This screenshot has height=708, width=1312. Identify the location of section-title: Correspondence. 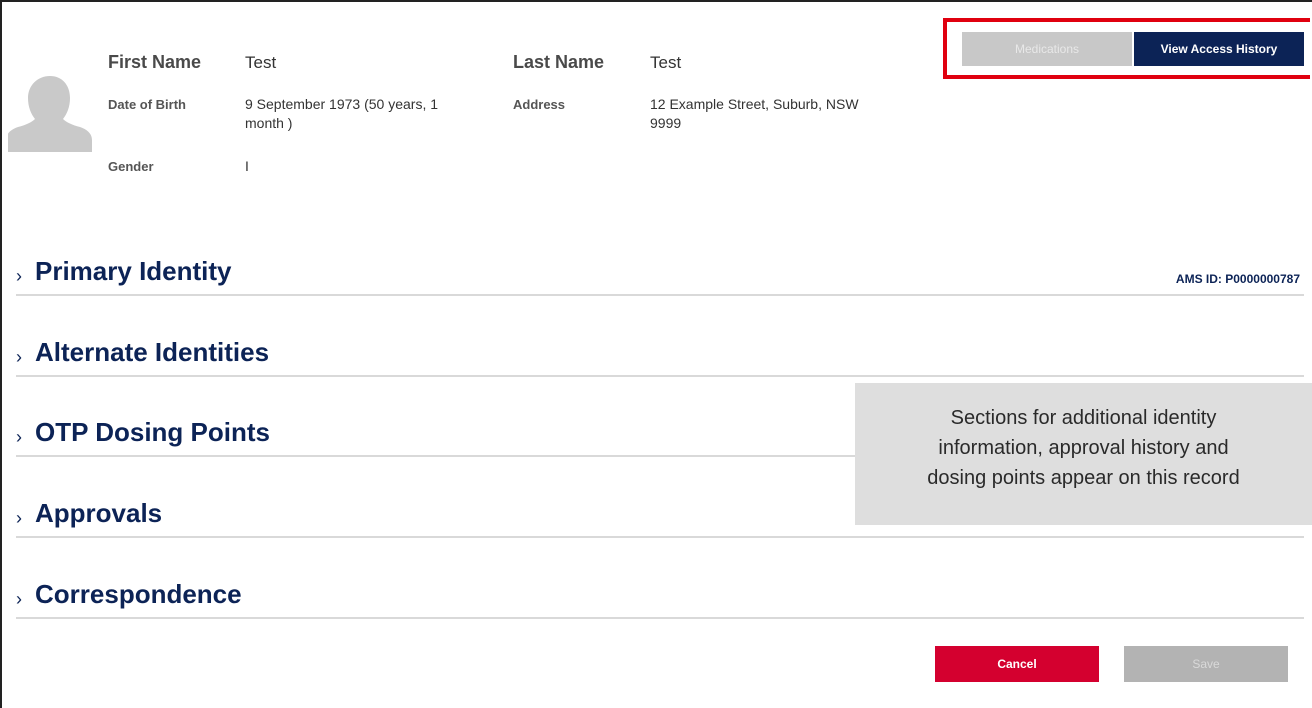
(138, 594).